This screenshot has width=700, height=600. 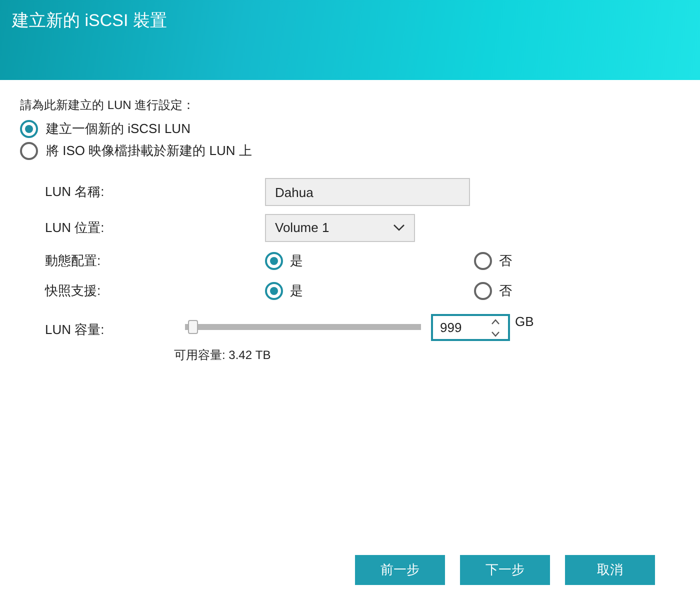 What do you see at coordinates (108, 105) in the screenshot?
I see `intro-text: 請為此新建立的 LUN 進行設定：` at bounding box center [108, 105].